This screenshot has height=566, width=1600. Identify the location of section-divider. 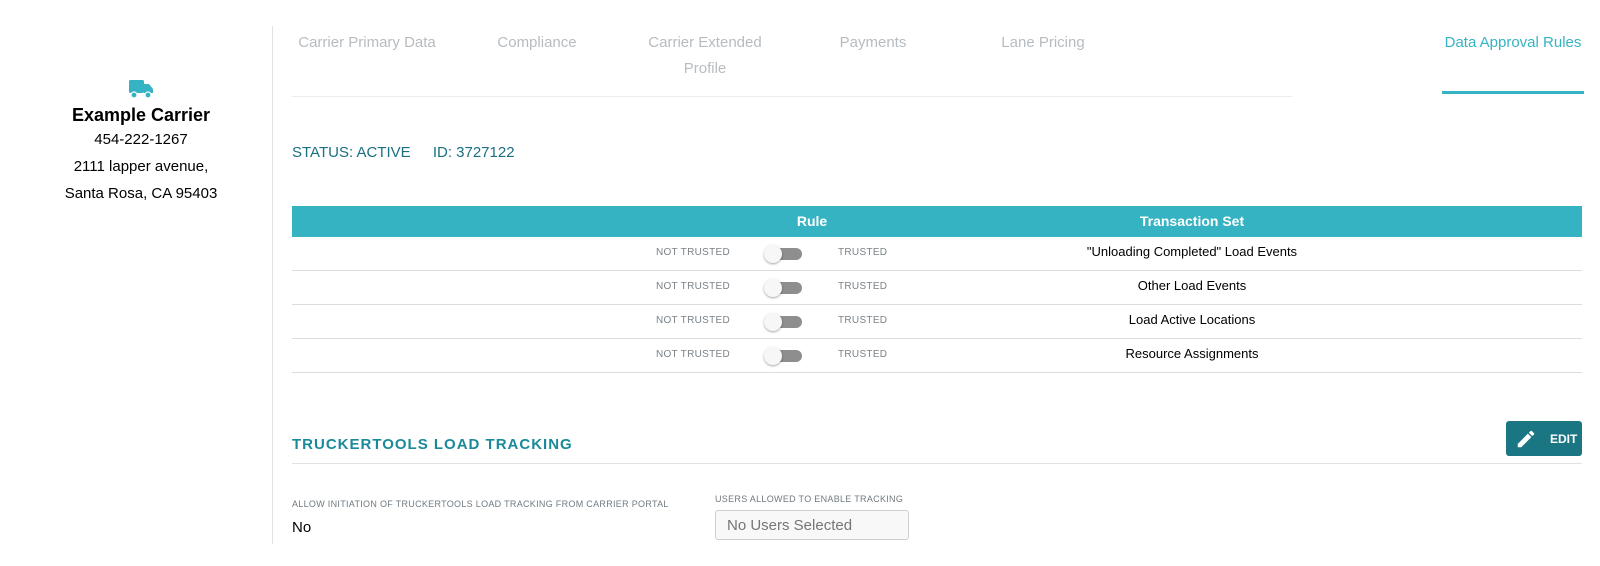
(937, 463).